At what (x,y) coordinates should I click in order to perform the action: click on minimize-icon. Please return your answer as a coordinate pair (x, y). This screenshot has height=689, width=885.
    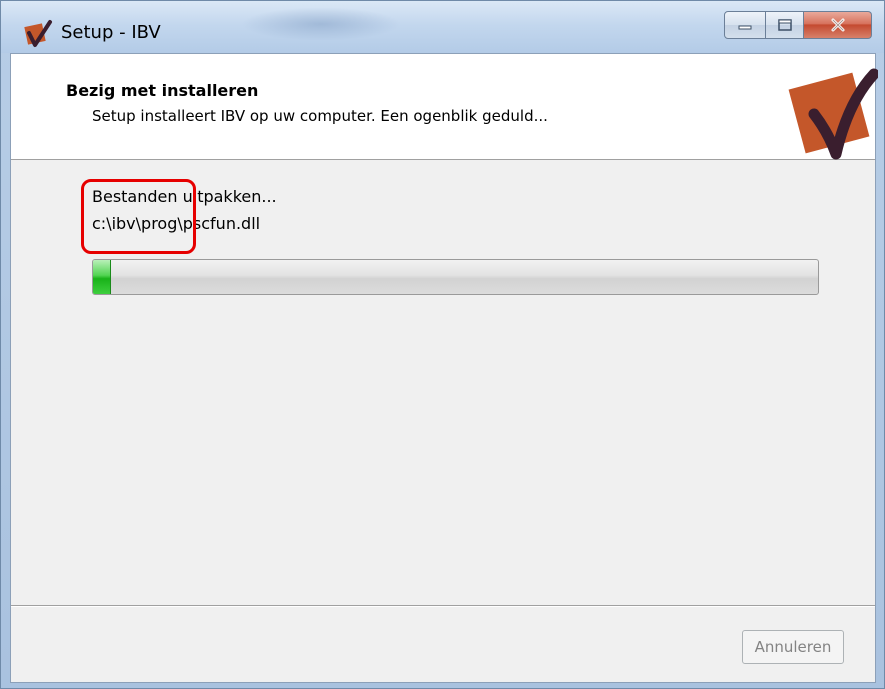
    Looking at the image, I should click on (745, 27).